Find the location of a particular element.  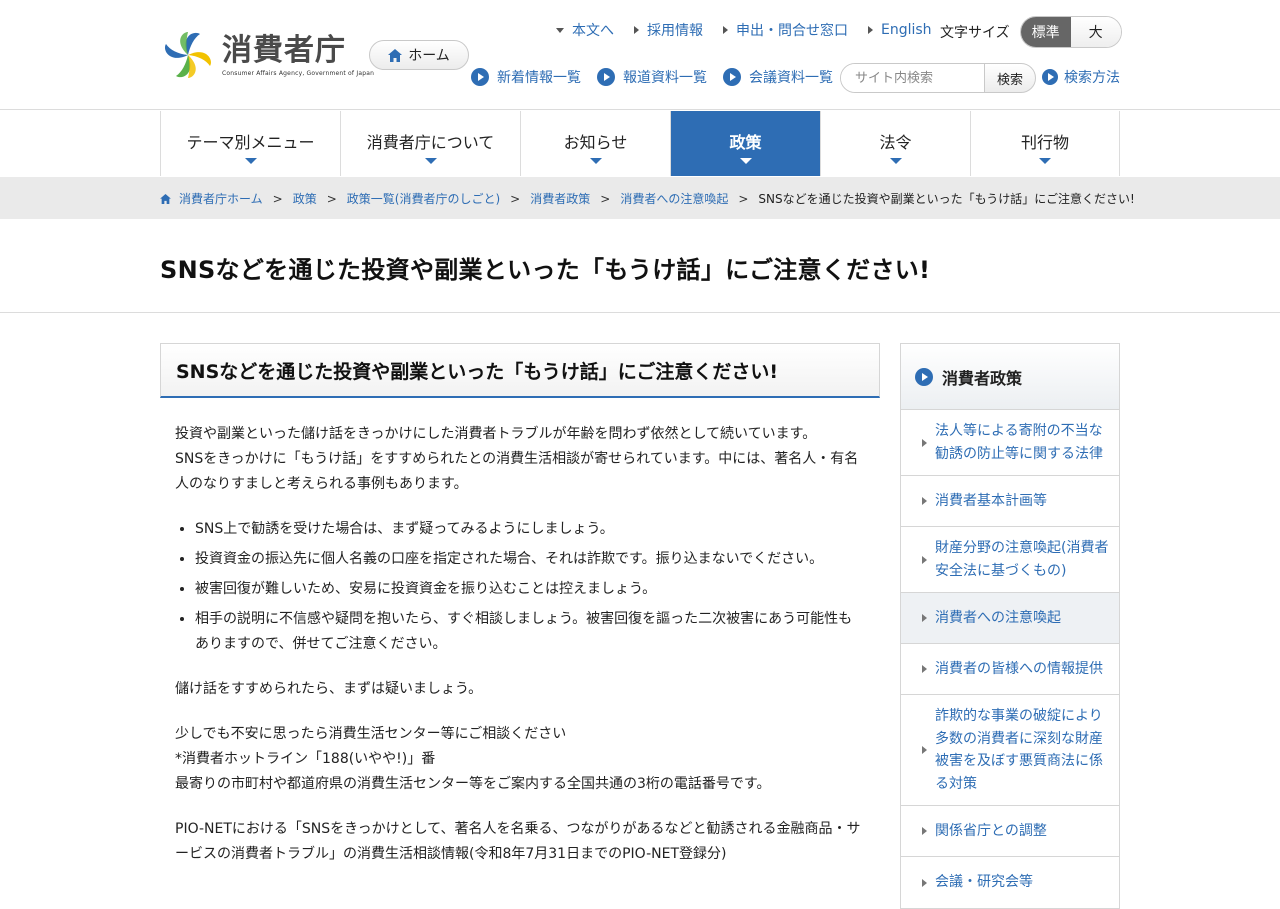

sidebar-title: 消費者政策 is located at coordinates (982, 378).